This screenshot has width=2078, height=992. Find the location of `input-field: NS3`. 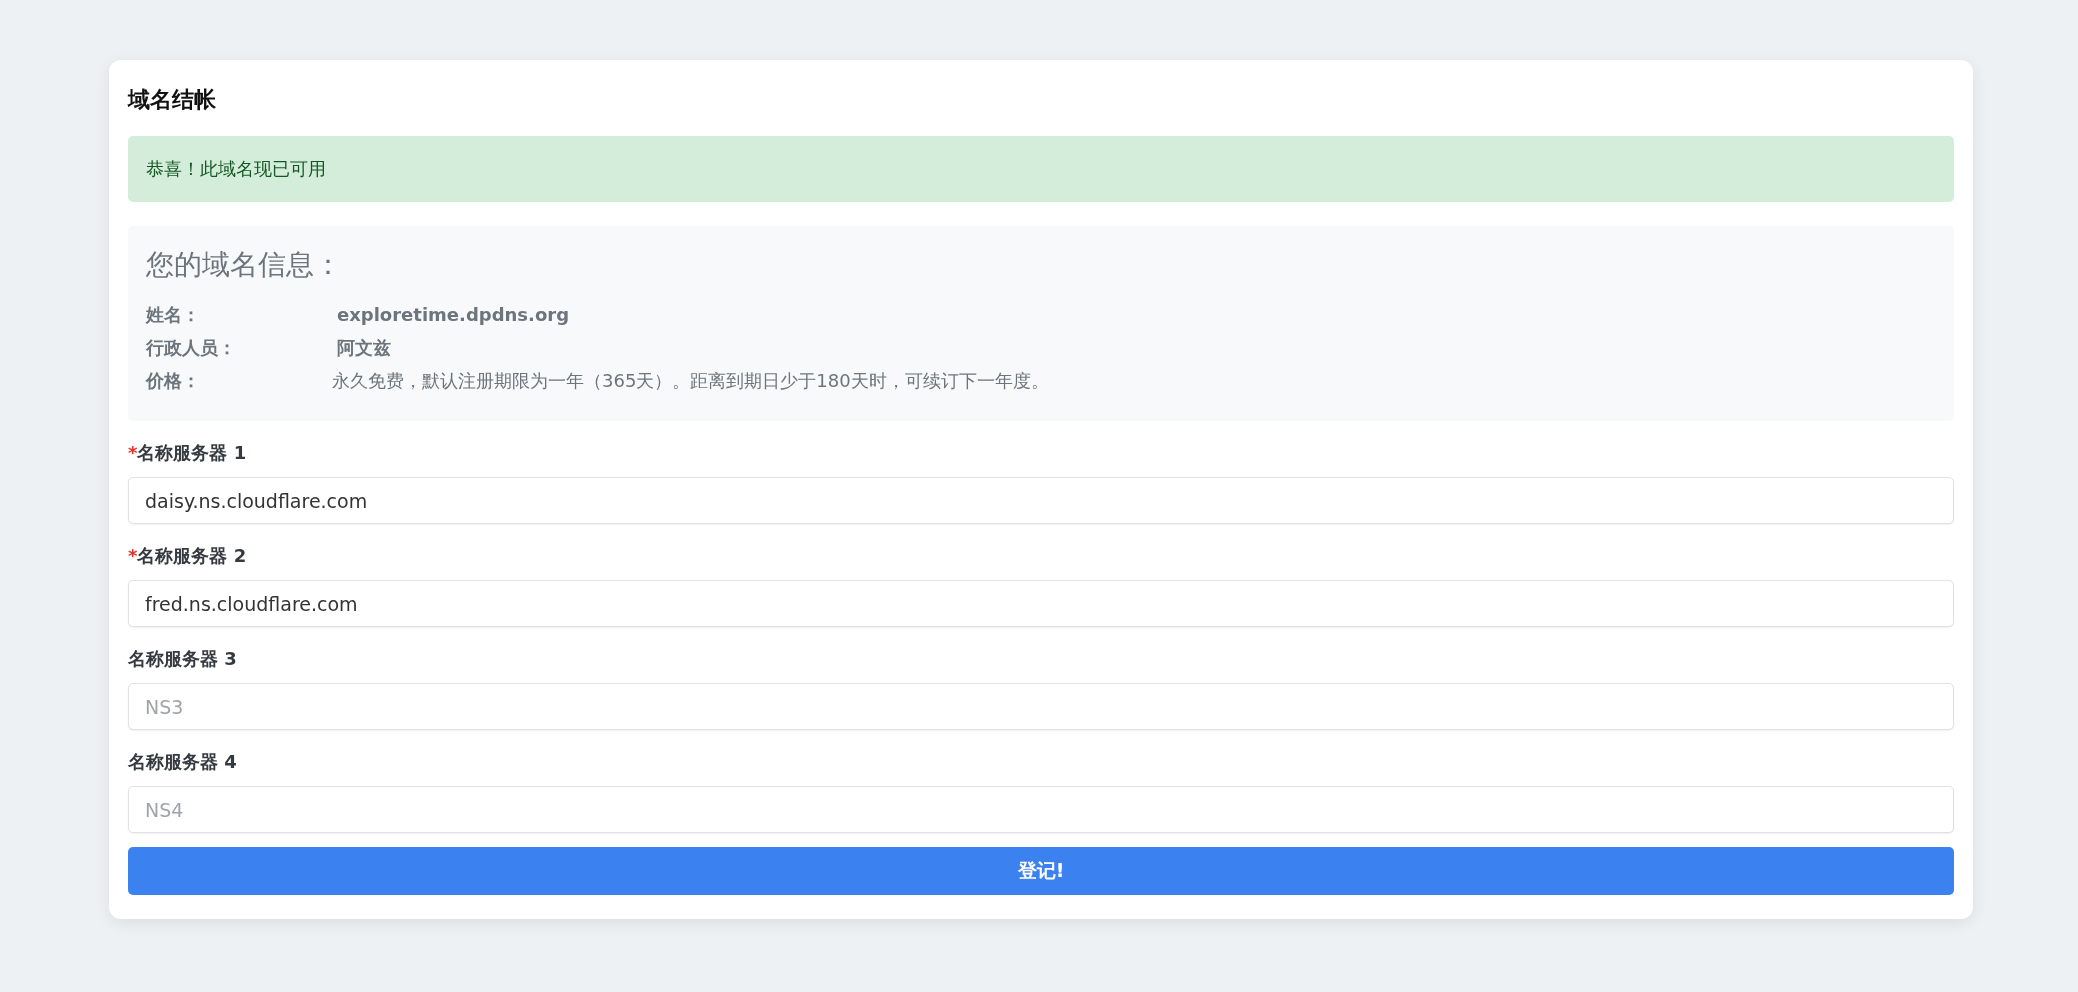

input-field: NS3 is located at coordinates (1041, 706).